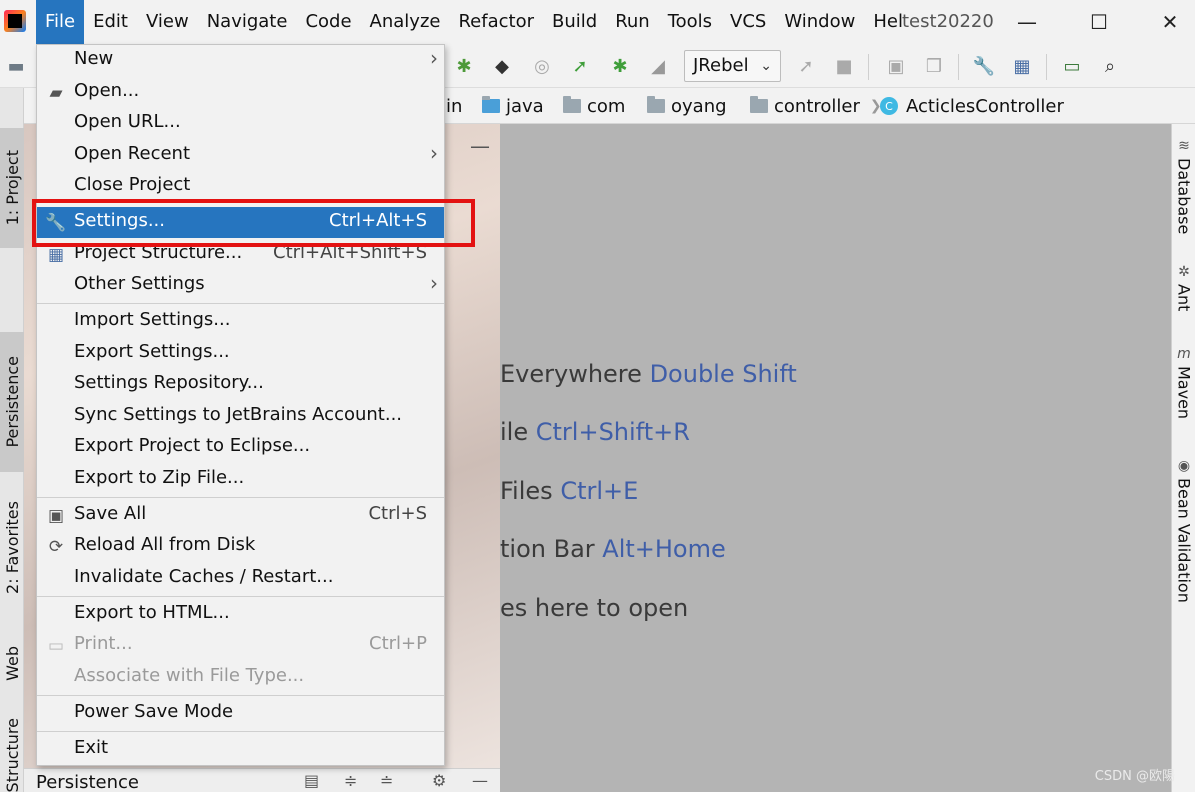 Image resolution: width=1195 pixels, height=792 pixels. Describe the element at coordinates (405, 22) in the screenshot. I see `menu-analyze: Analyze` at that location.